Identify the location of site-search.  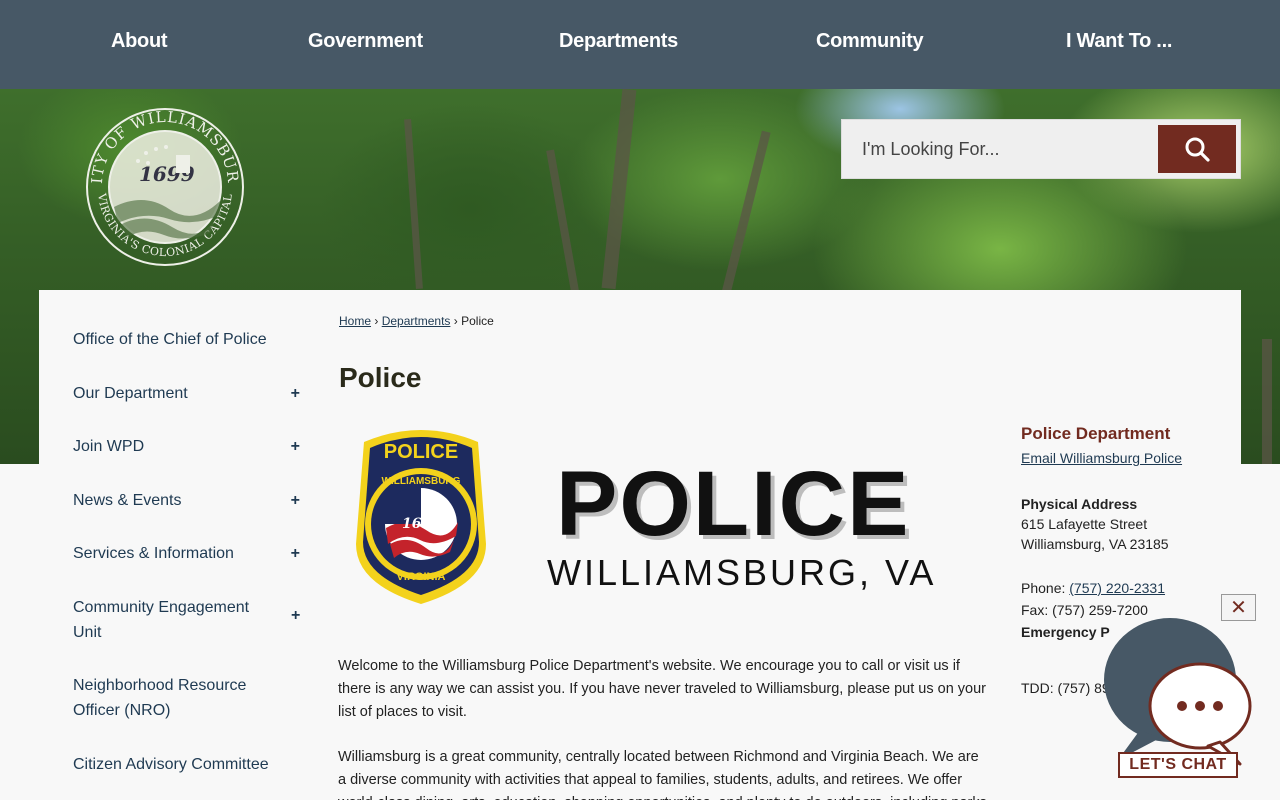
(1041, 149).